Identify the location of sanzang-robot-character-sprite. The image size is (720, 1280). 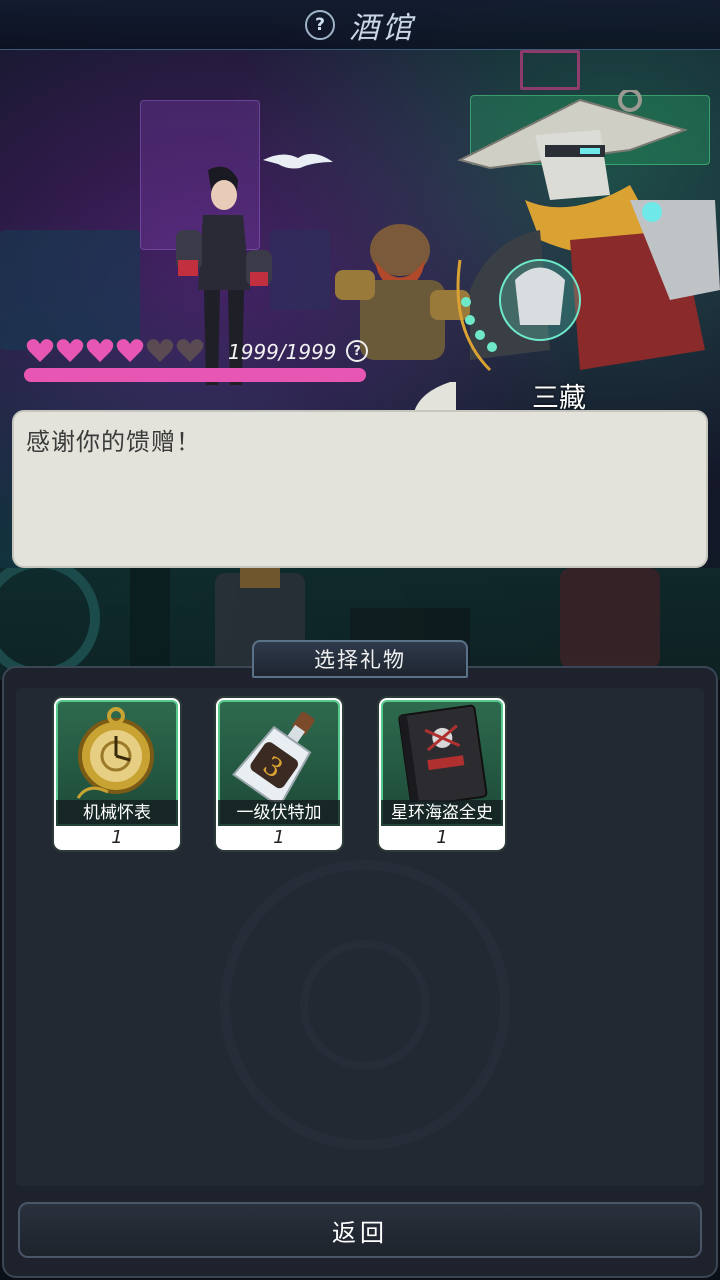
(588, 231).